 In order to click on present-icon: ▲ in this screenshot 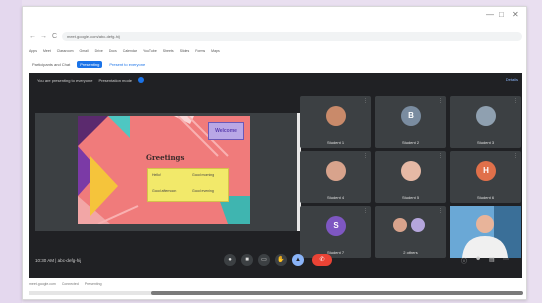, I will do `click(298, 260)`.